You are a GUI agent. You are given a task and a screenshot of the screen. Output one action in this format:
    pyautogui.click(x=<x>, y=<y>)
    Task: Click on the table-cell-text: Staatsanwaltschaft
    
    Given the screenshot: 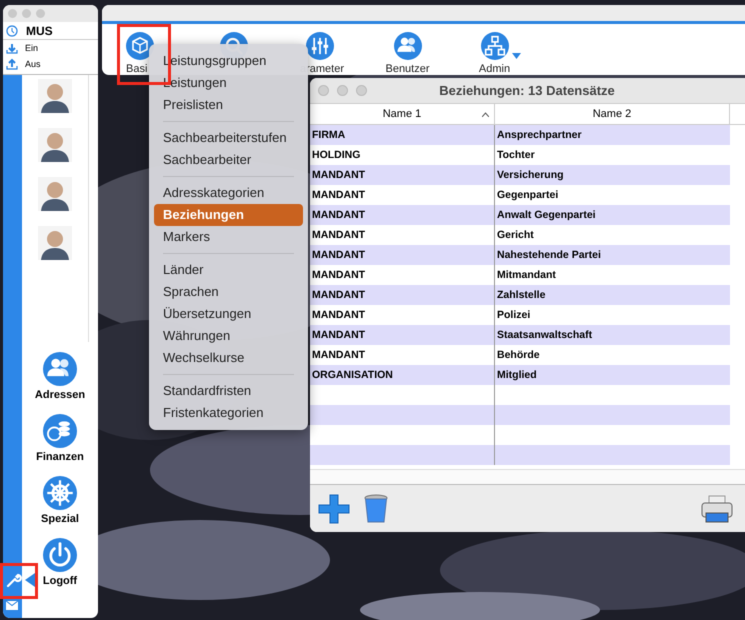 What is the action you would take?
    pyautogui.click(x=545, y=335)
    